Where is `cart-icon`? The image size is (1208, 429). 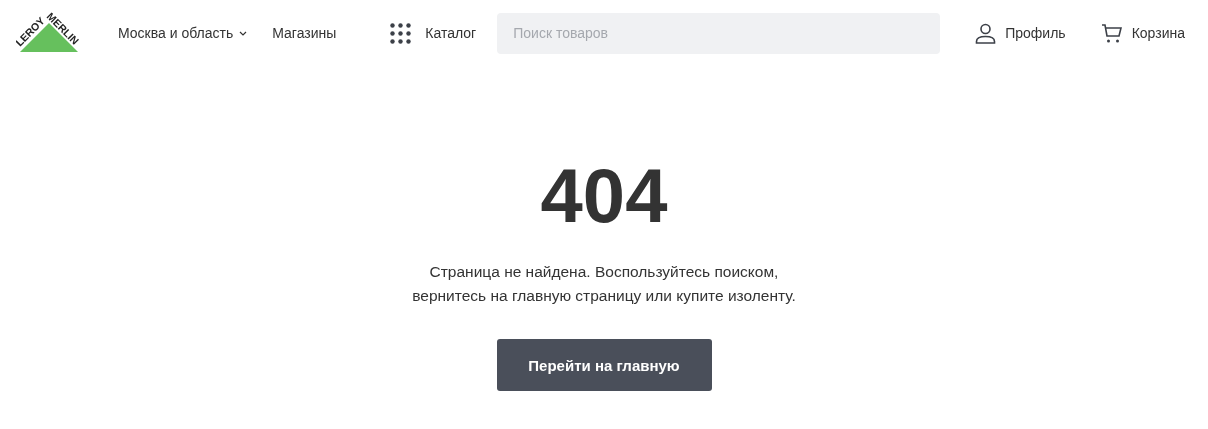 cart-icon is located at coordinates (1111, 33).